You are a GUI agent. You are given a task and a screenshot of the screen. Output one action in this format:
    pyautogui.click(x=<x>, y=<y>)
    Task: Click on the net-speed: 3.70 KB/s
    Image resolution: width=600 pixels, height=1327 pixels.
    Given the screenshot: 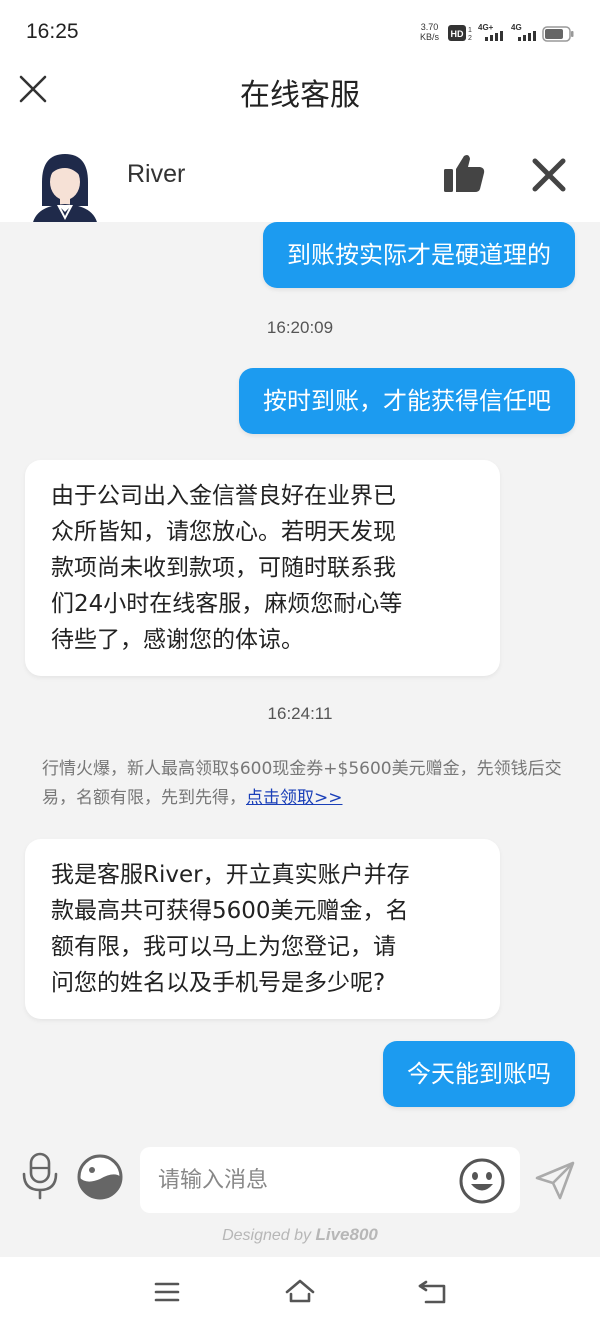 What is the action you would take?
    pyautogui.click(x=429, y=32)
    